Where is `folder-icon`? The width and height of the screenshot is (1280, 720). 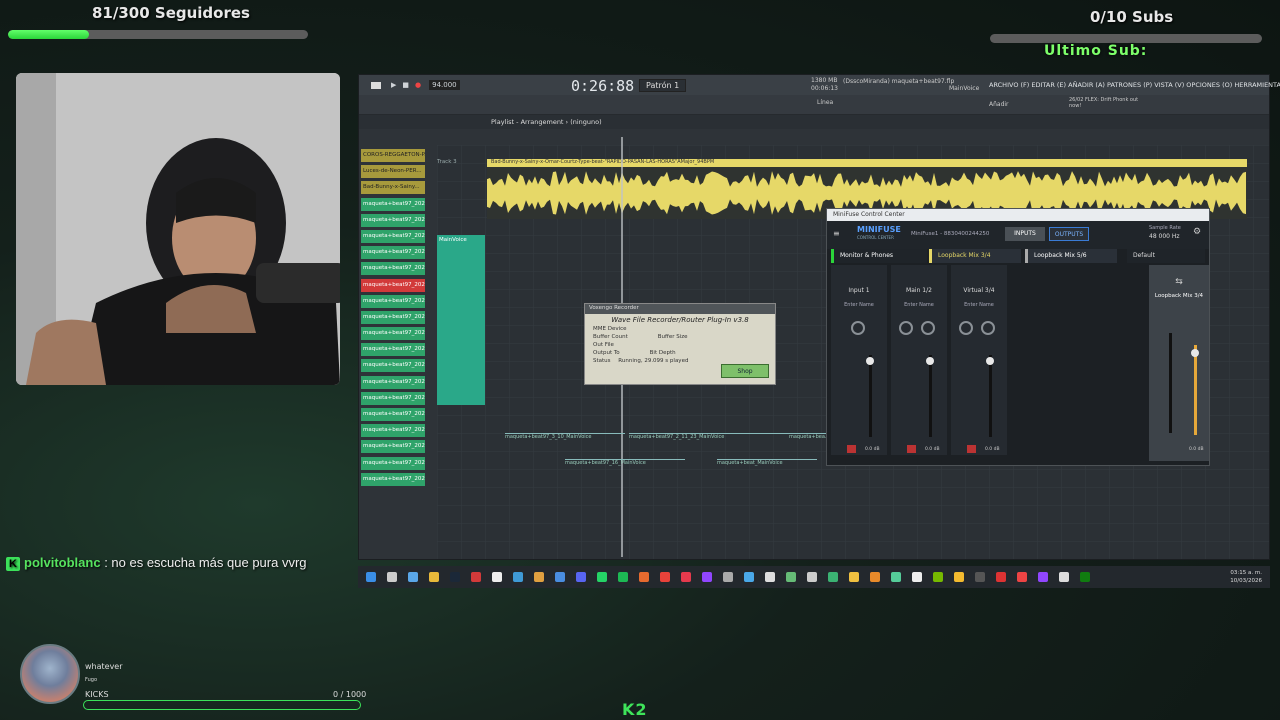
folder-icon is located at coordinates (434, 577).